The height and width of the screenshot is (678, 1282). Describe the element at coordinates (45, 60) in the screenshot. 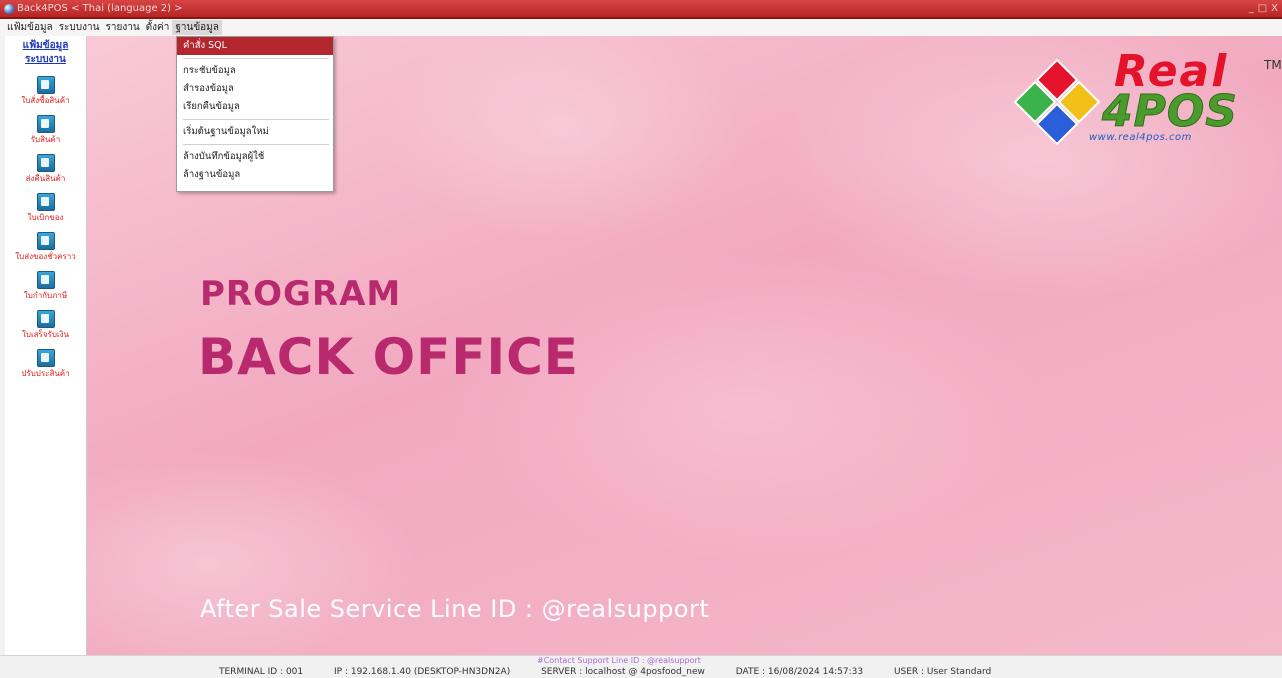

I see `sidebar-link-system: ระบบงาน` at that location.